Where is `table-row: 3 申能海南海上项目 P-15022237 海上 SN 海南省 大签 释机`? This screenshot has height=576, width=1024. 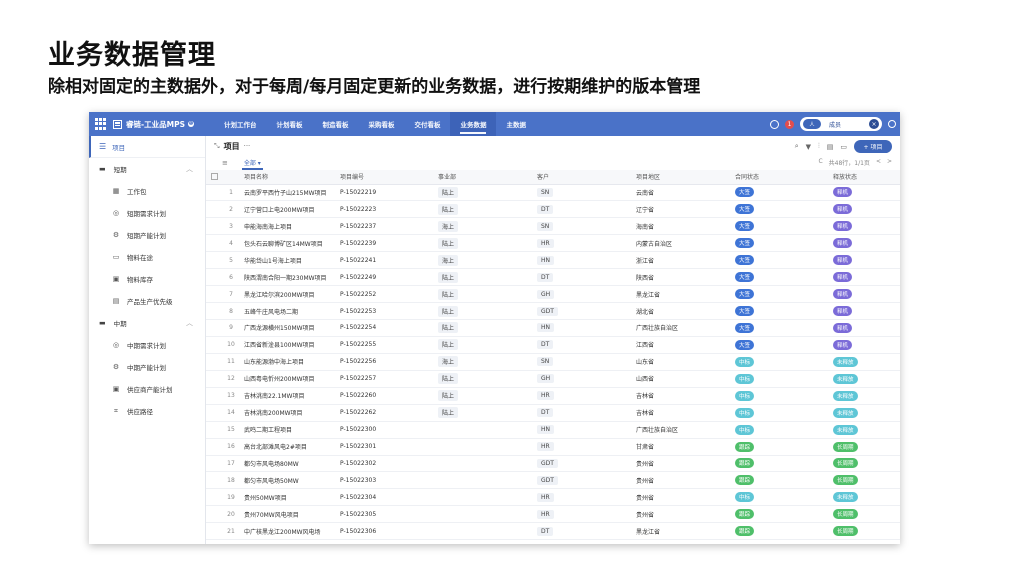 table-row: 3 申能海南海上项目 P-15022237 海上 SN 海南省 大签 释机 is located at coordinates (553, 226).